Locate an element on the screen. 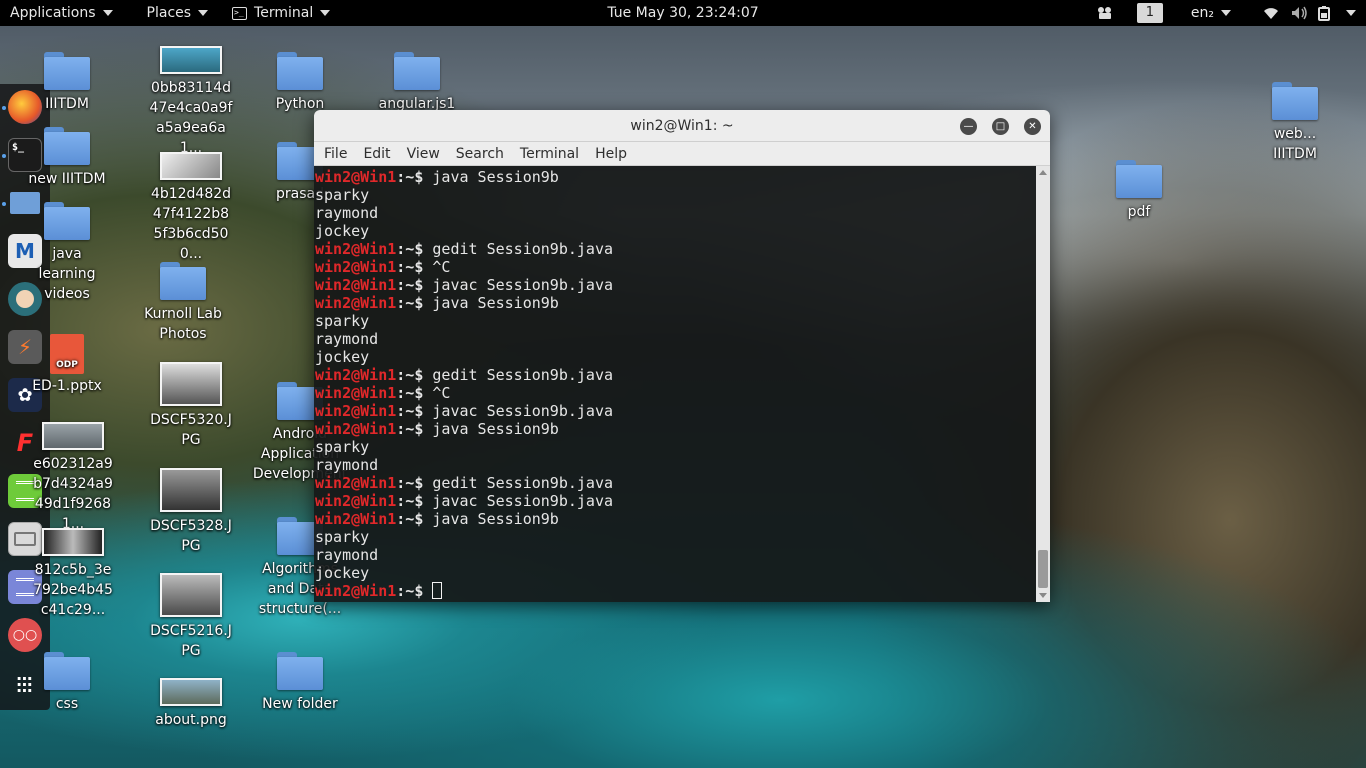  scroll-down-icon is located at coordinates (1043, 595).